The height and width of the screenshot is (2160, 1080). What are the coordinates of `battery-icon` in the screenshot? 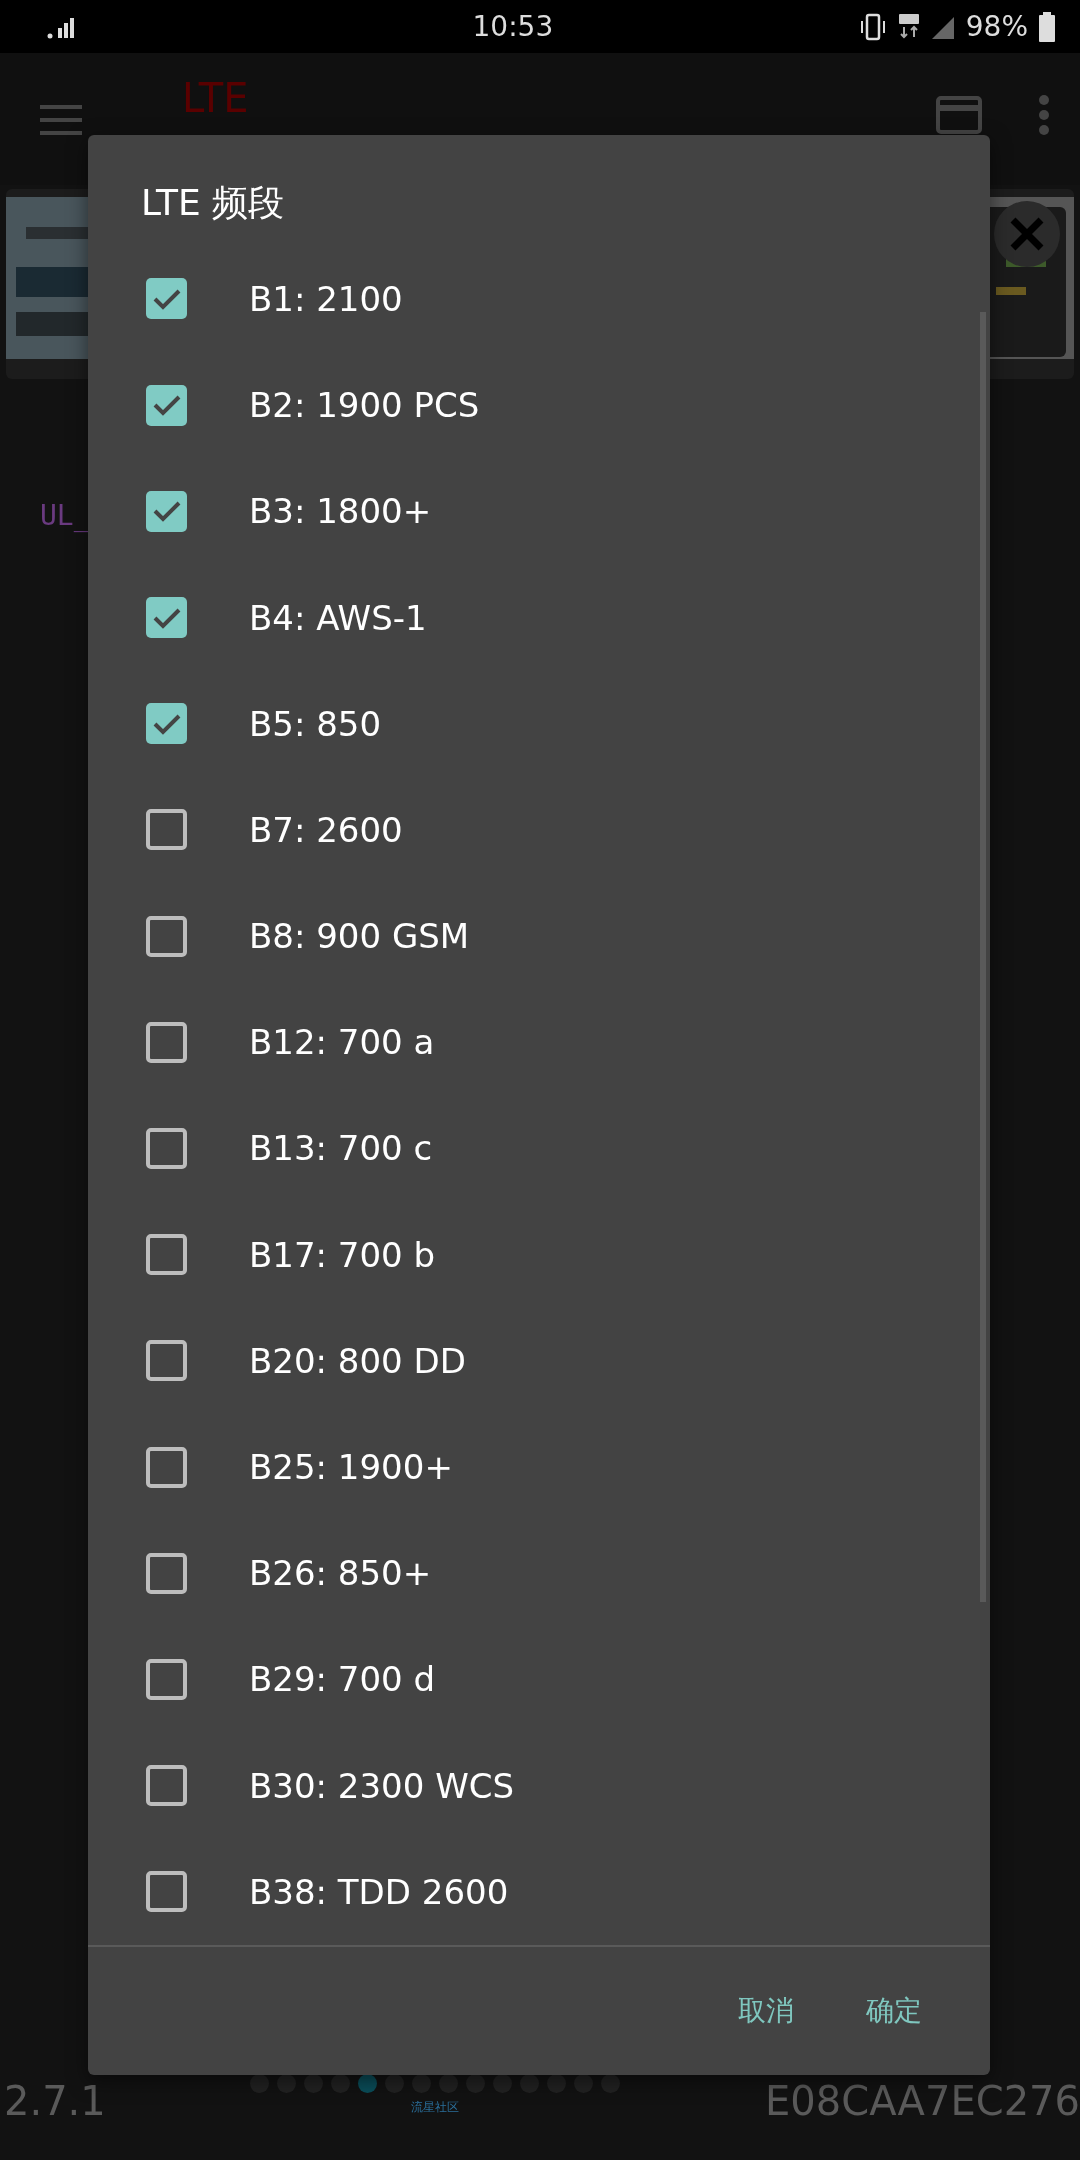 It's located at (1047, 26).